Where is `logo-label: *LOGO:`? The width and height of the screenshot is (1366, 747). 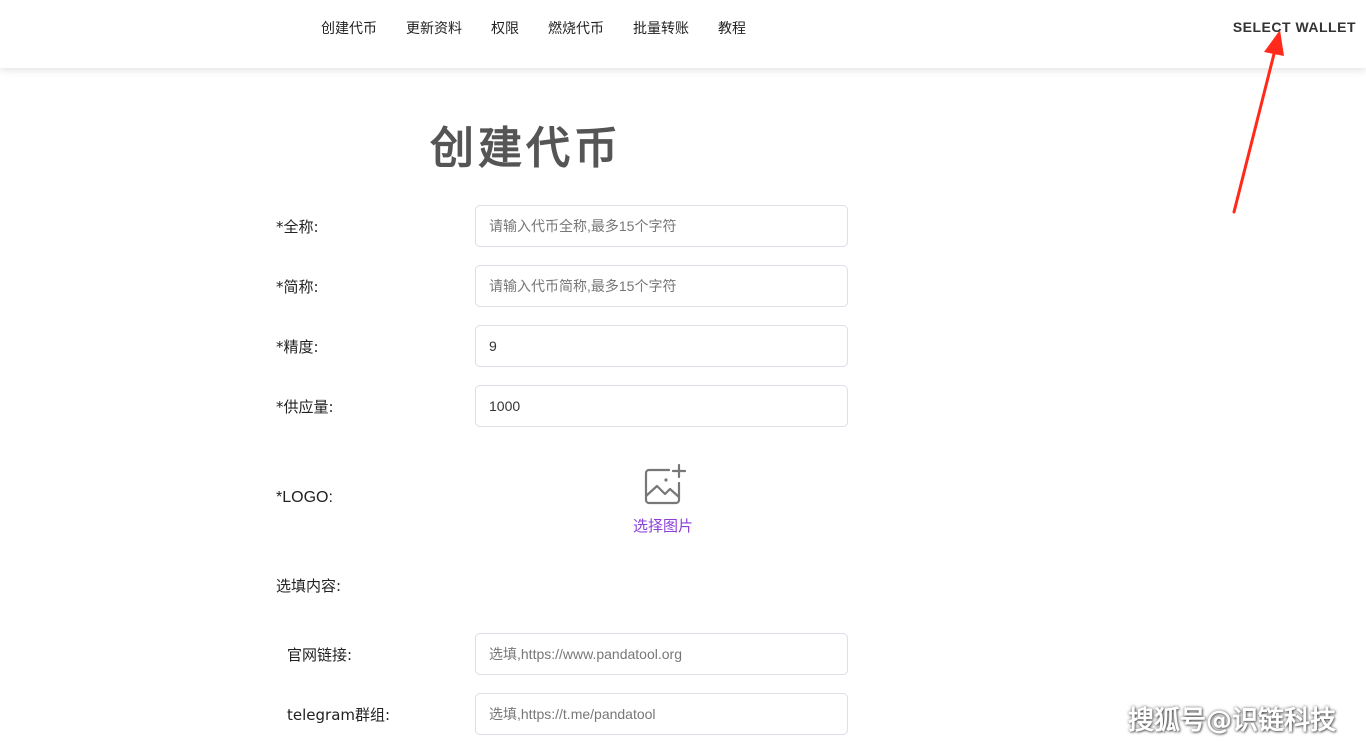
logo-label: *LOGO: is located at coordinates (304, 497).